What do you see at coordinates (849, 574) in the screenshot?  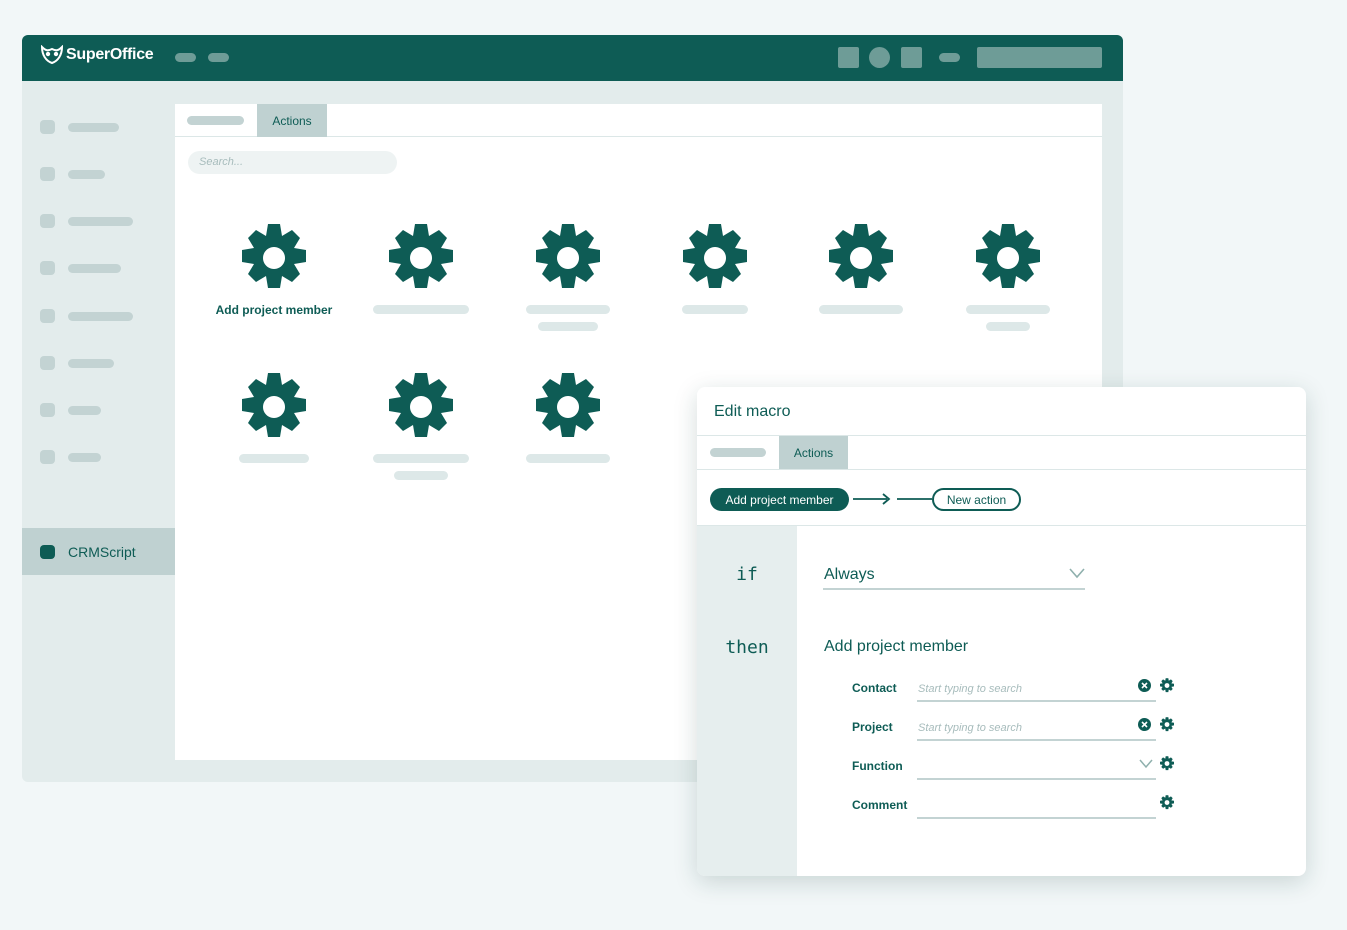 I see `condition-value: Always` at bounding box center [849, 574].